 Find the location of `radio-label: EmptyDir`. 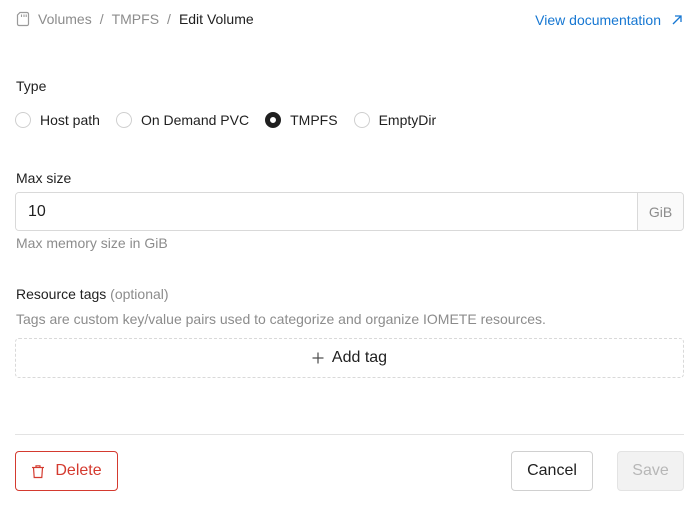

radio-label: EmptyDir is located at coordinates (407, 120).